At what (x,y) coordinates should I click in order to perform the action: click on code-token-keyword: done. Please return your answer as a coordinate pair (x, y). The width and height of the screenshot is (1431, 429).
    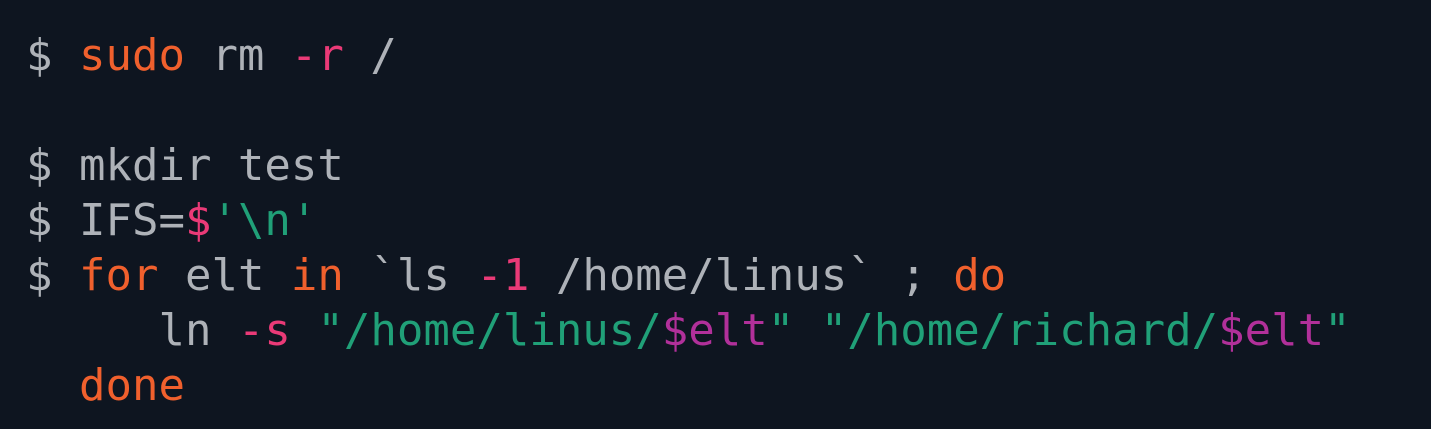
    Looking at the image, I should click on (131, 385).